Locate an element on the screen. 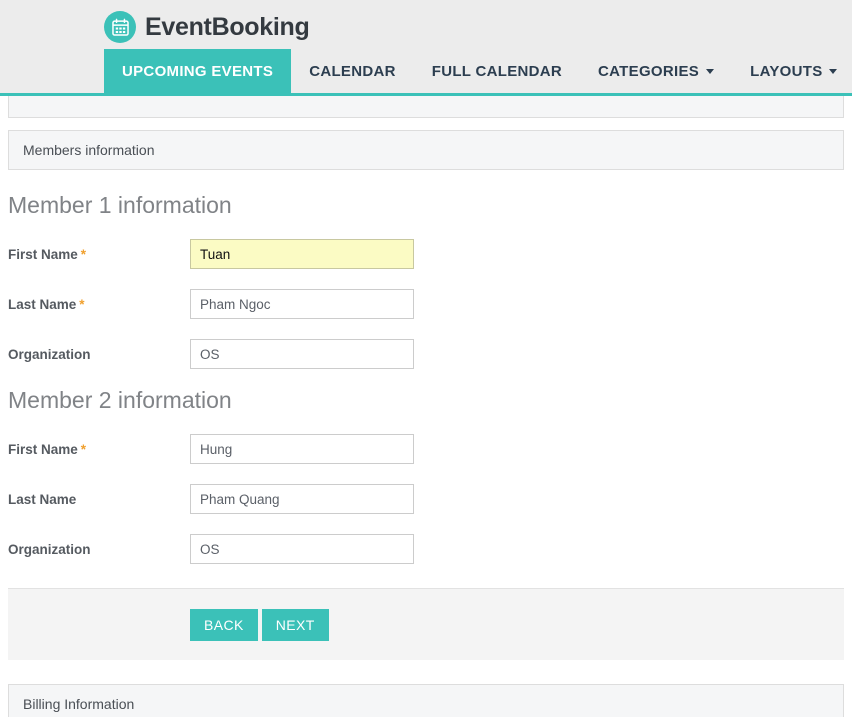 This screenshot has width=852, height=717. member-2-organization-input is located at coordinates (302, 549).